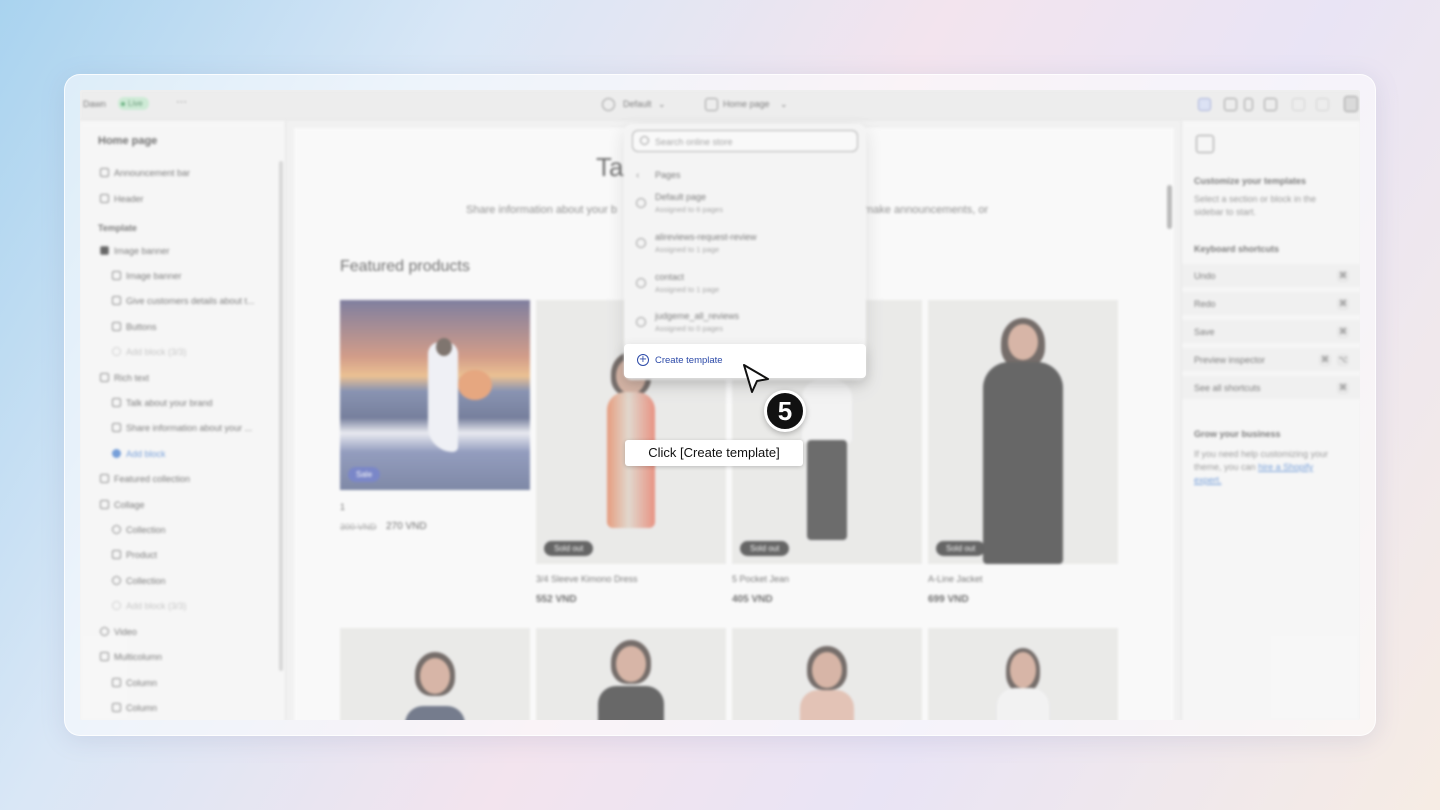 Image resolution: width=1440 pixels, height=810 pixels. Describe the element at coordinates (948, 599) in the screenshot. I see `product-price: 699 VND` at that location.